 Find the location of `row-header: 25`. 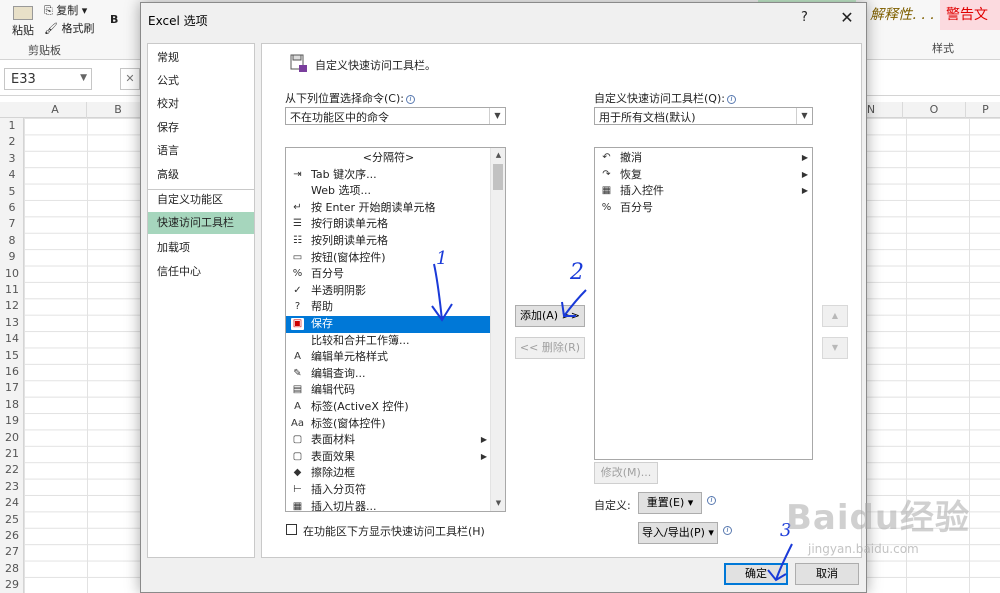

row-header: 25 is located at coordinates (12, 520).